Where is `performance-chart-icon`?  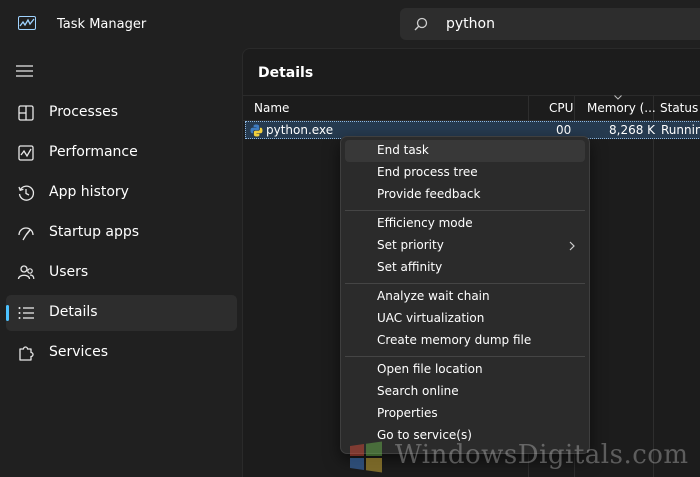
performance-chart-icon is located at coordinates (27, 23).